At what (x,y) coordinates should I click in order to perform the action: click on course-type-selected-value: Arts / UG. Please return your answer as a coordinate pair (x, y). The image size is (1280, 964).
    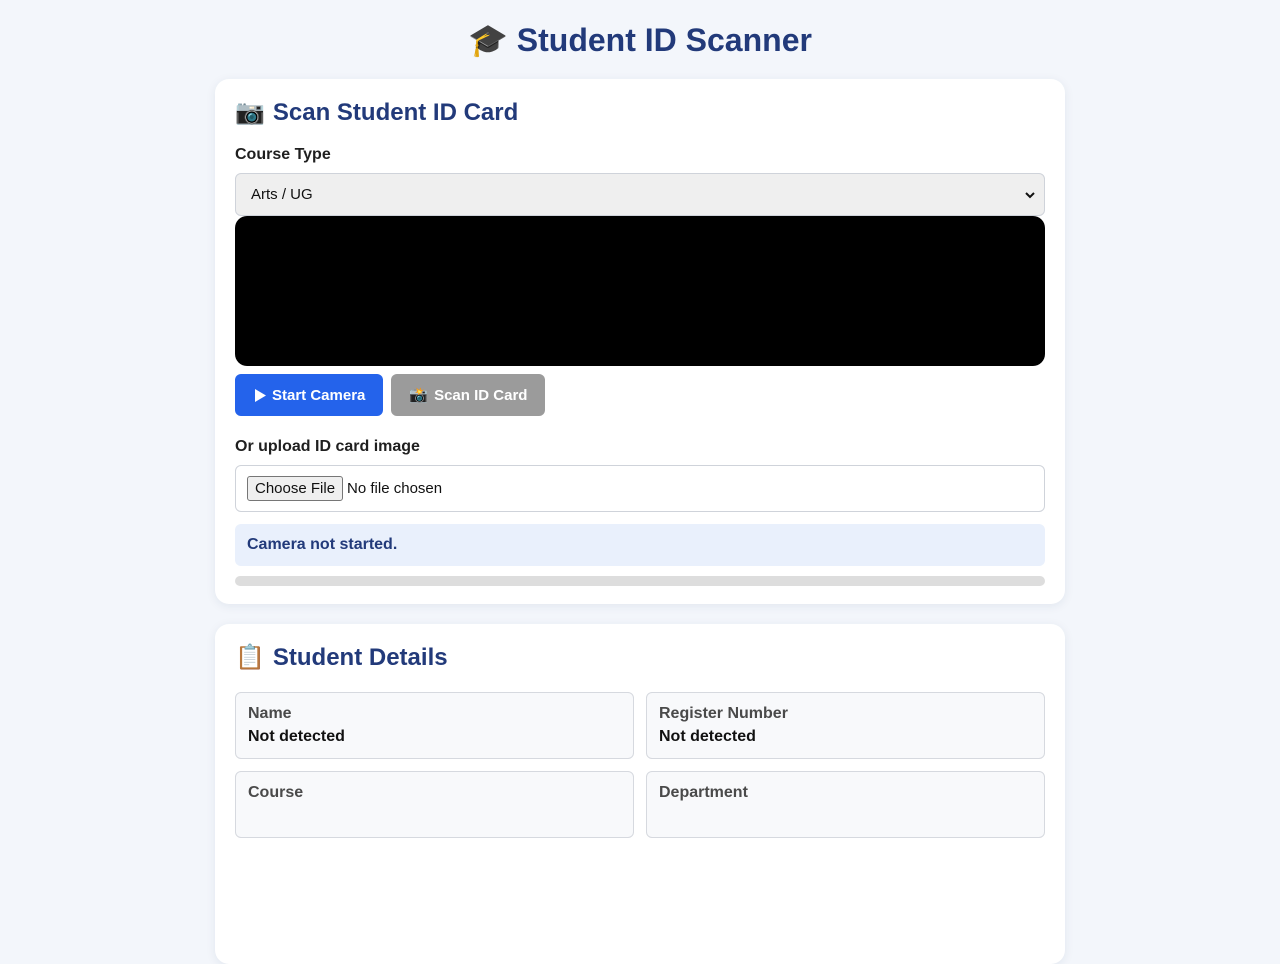
    Looking at the image, I should click on (282, 194).